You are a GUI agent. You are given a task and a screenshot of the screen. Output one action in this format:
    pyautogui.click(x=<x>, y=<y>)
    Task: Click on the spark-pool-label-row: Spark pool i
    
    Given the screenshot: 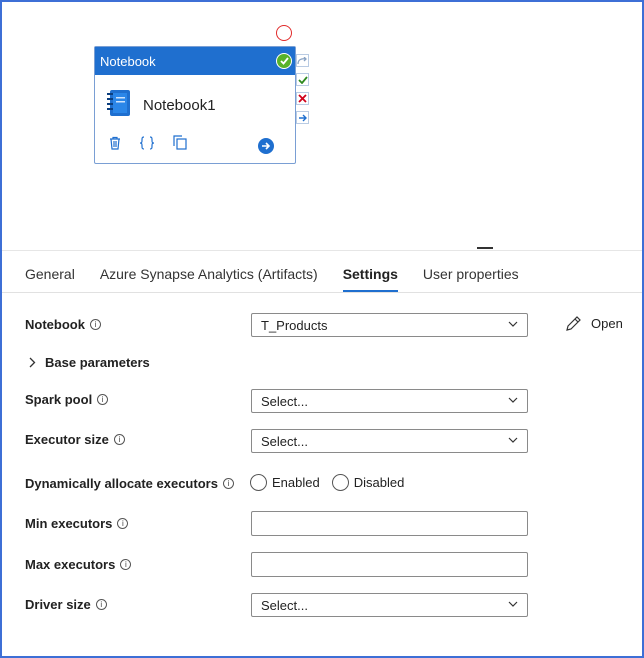 What is the action you would take?
    pyautogui.click(x=67, y=399)
    